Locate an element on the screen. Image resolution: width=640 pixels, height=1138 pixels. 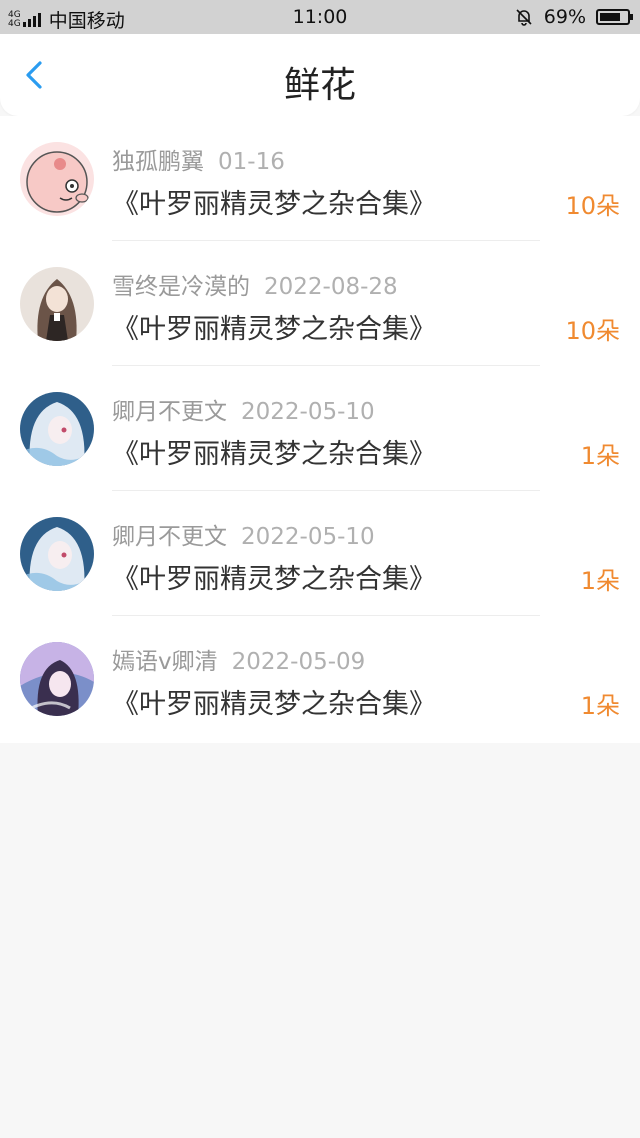
username: 嫣语v卿清 is located at coordinates (165, 662).